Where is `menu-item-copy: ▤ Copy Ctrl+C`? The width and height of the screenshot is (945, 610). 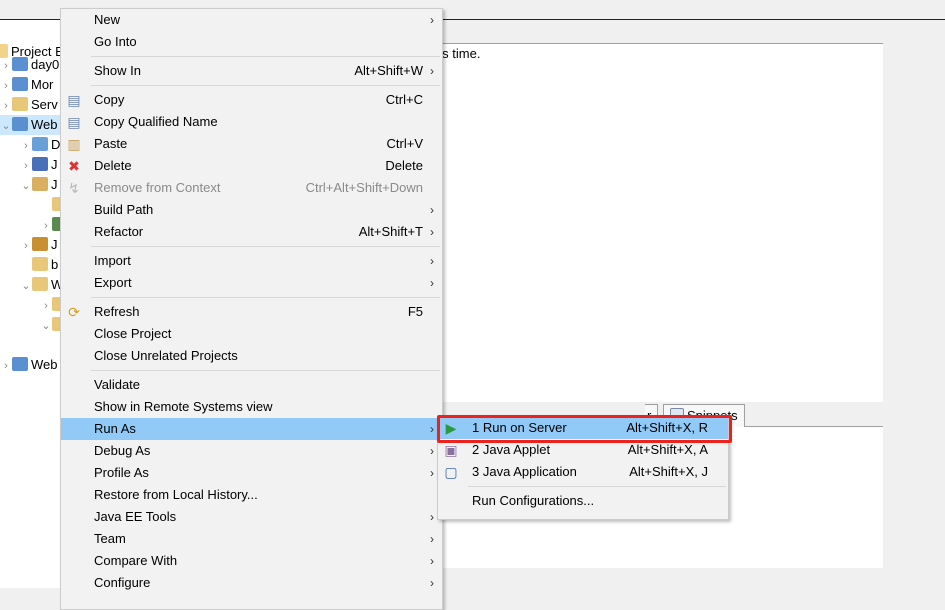
menu-item-copy: ▤ Copy Ctrl+C is located at coordinates (251, 100).